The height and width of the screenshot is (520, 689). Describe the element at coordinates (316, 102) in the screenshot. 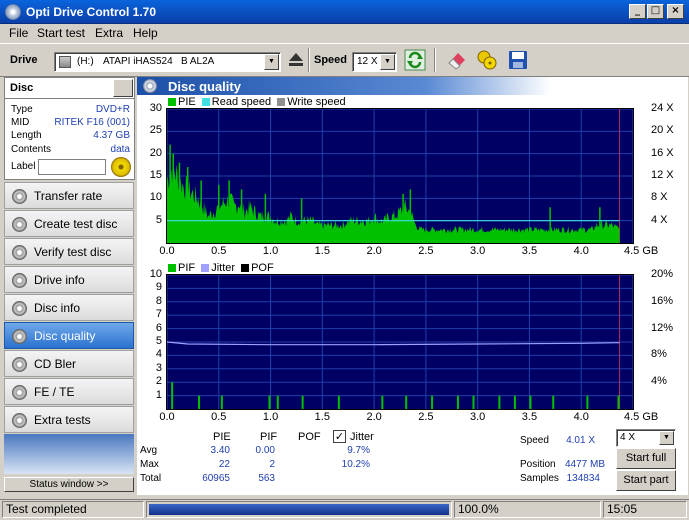

I see `legend-write-speed: Write speed` at that location.